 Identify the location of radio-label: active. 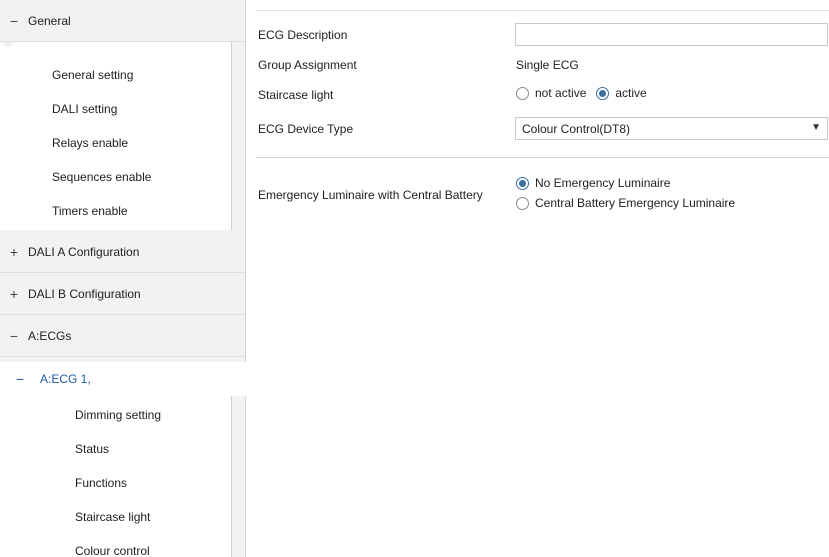
(631, 93).